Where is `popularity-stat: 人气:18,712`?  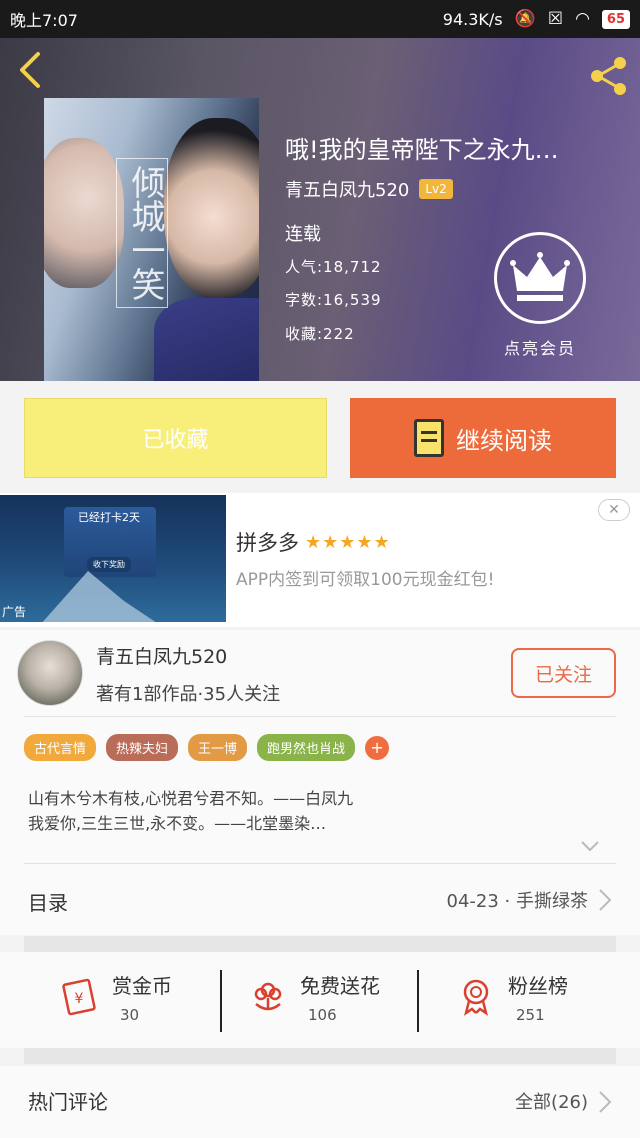 popularity-stat: 人气:18,712 is located at coordinates (333, 267).